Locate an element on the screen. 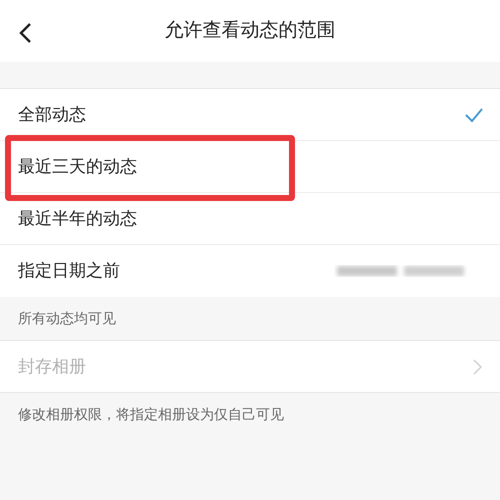  back-icon is located at coordinates (25, 33).